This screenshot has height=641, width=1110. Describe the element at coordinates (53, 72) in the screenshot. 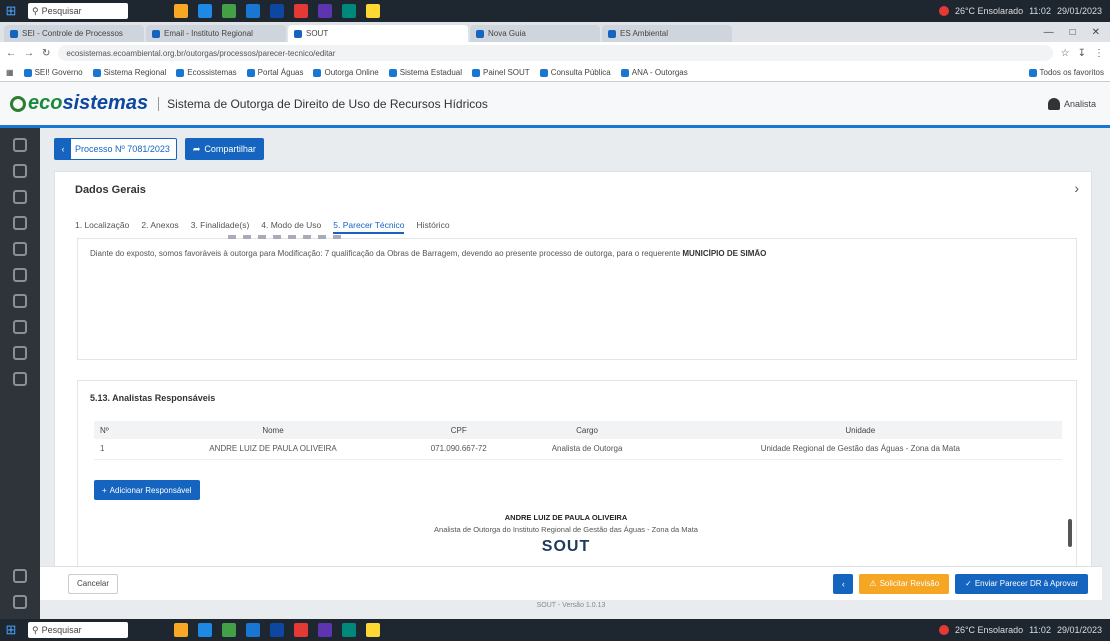

I see `bookmark-item: SEI! Governo` at that location.